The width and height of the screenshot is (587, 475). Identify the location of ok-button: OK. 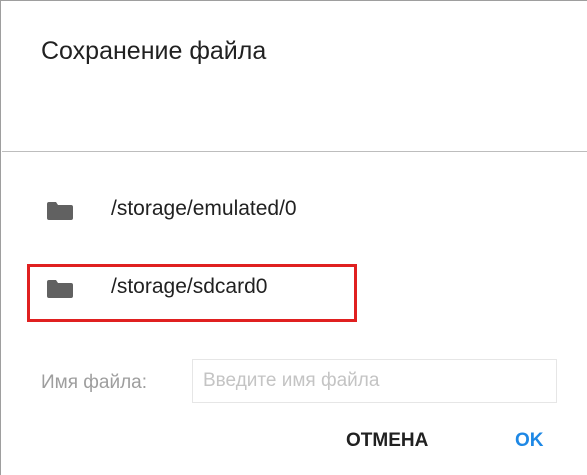
(529, 441).